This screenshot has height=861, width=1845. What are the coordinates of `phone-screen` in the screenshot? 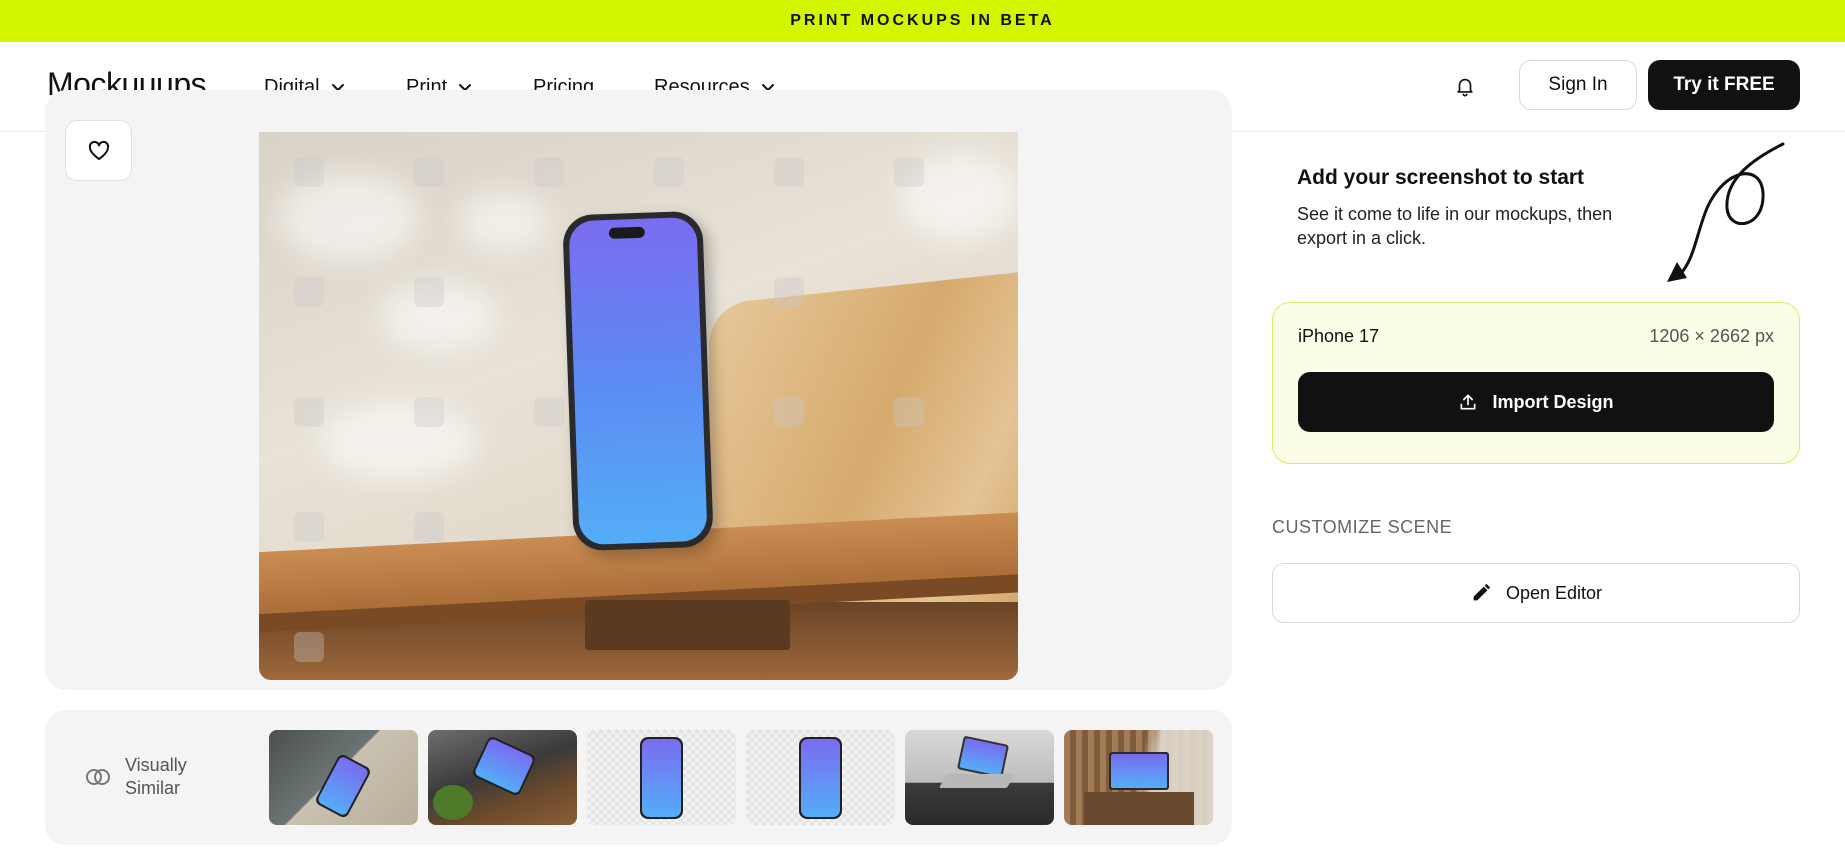 It's located at (638, 381).